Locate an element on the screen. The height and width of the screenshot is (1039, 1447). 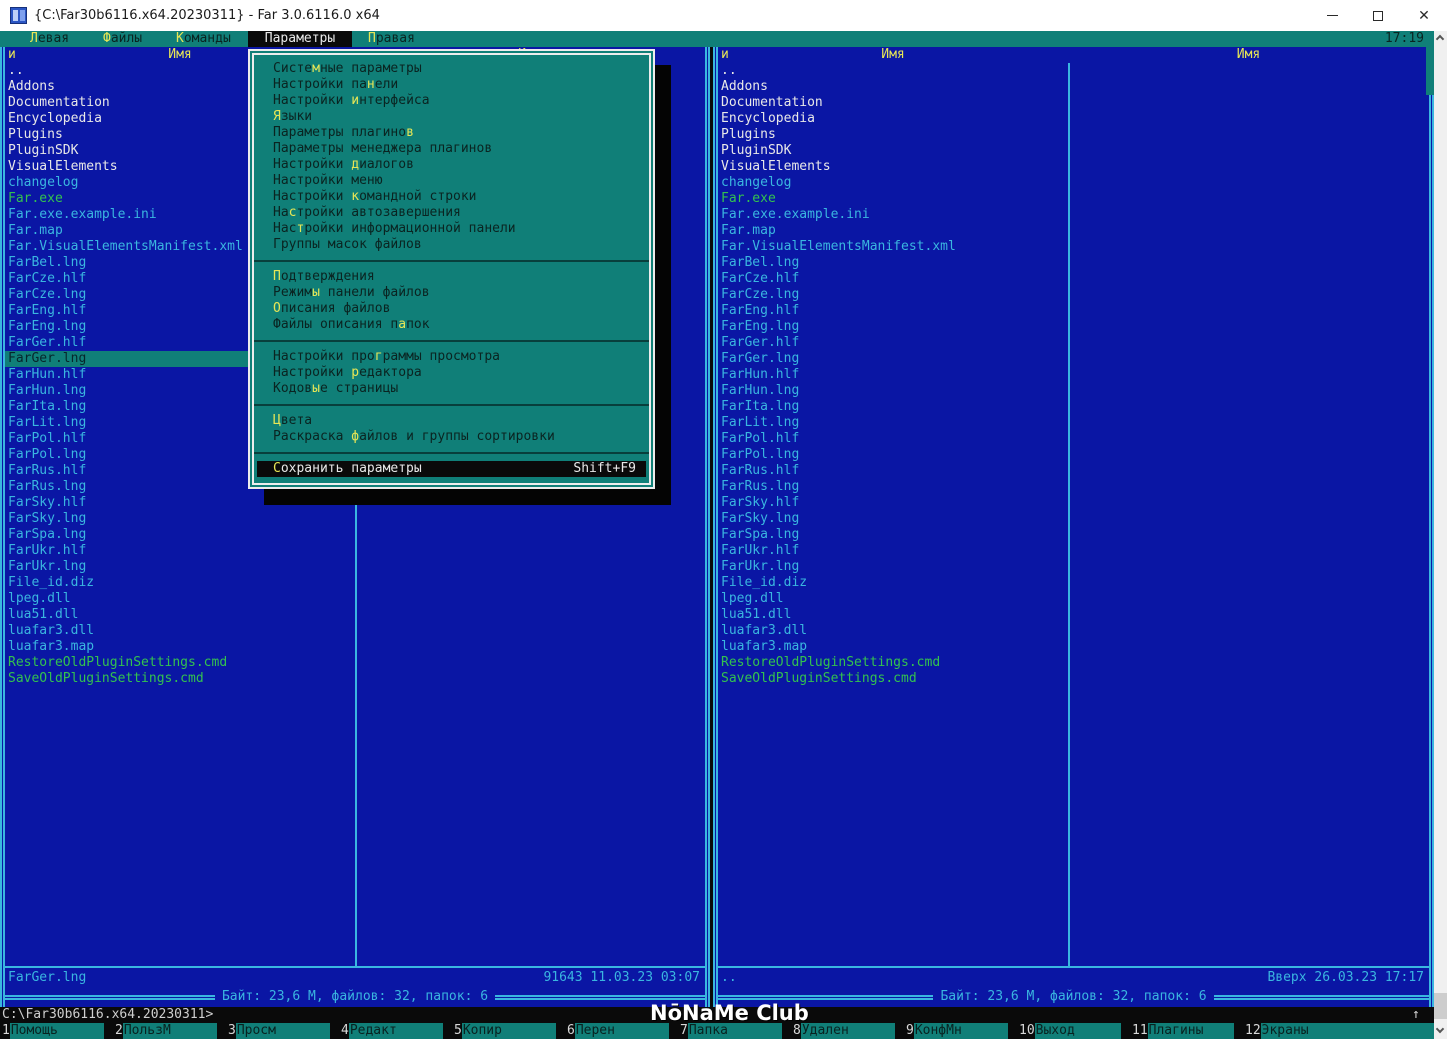
file-item: FarEng.hlf is located at coordinates (893, 311).